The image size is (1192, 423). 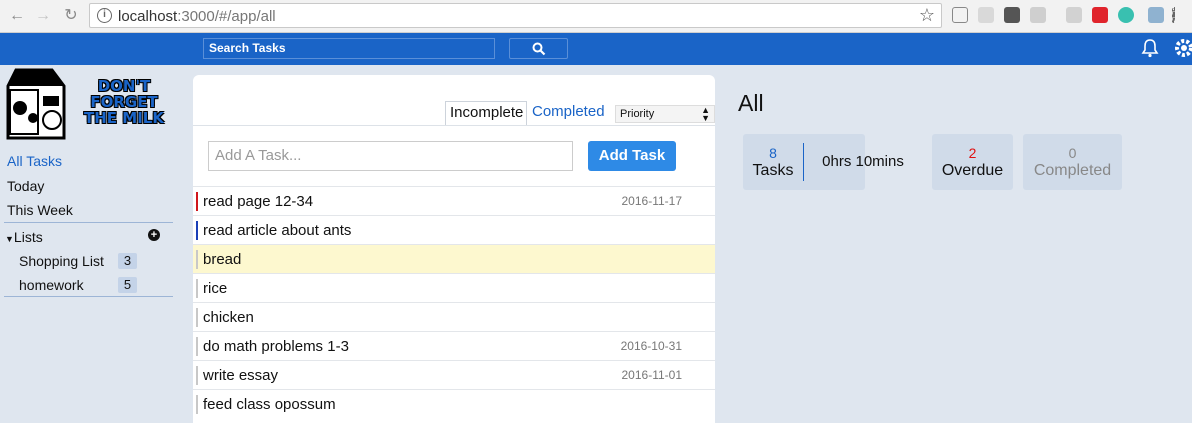 What do you see at coordinates (40, 210) in the screenshot?
I see `nav-this-week: This Week` at bounding box center [40, 210].